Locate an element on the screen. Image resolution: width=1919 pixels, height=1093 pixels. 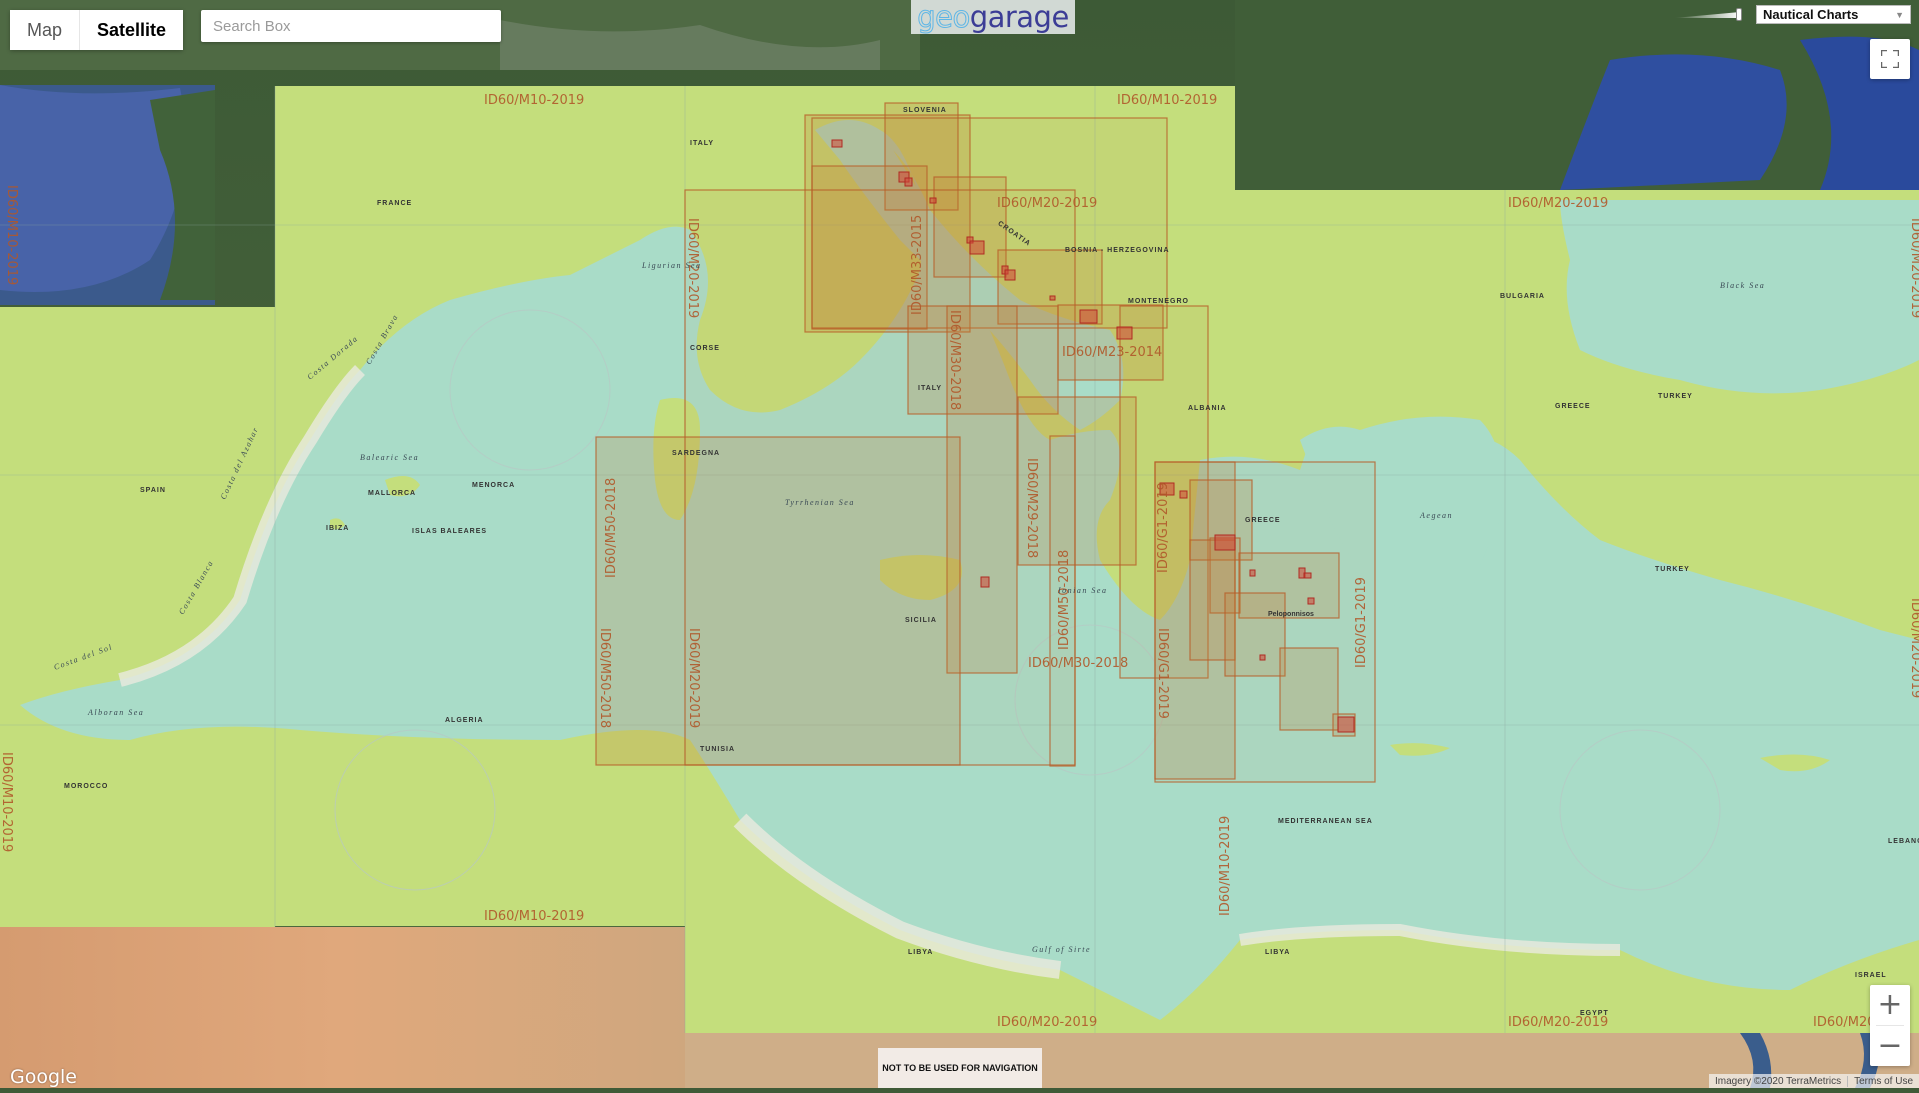
place-label: Alboran Sea is located at coordinates (115, 712).